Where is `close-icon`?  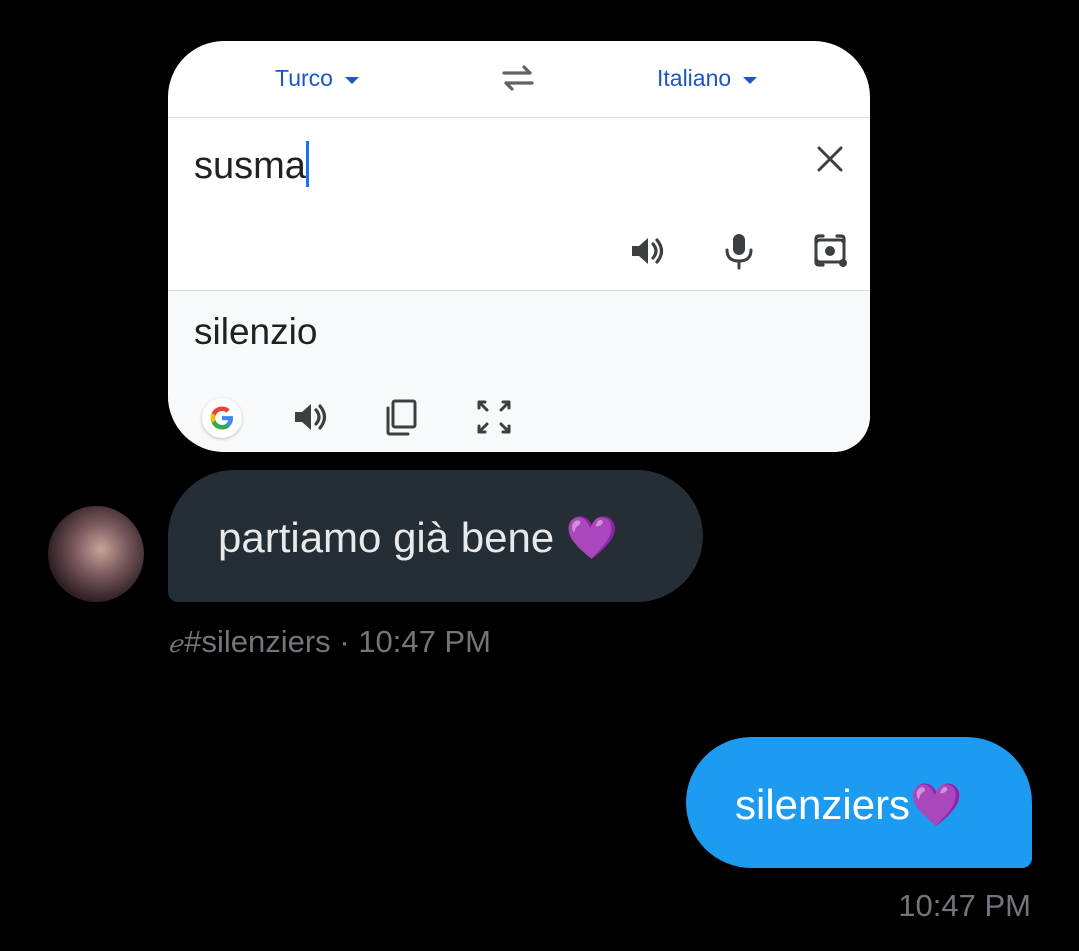
close-icon is located at coordinates (830, 159).